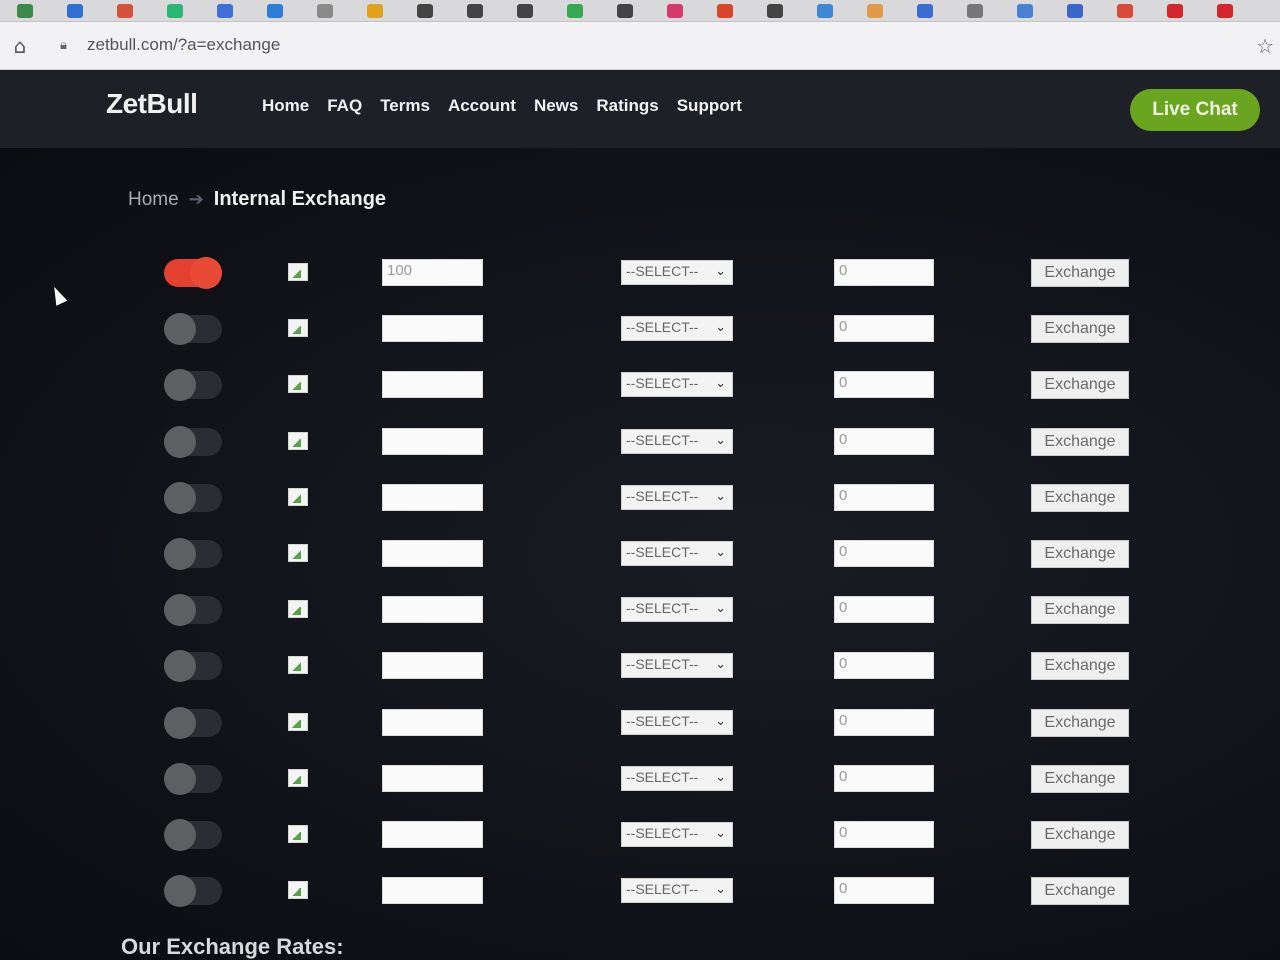 Image resolution: width=1280 pixels, height=960 pixels. What do you see at coordinates (1265, 46) in the screenshot?
I see `bookmark-star-icon: ☆` at bounding box center [1265, 46].